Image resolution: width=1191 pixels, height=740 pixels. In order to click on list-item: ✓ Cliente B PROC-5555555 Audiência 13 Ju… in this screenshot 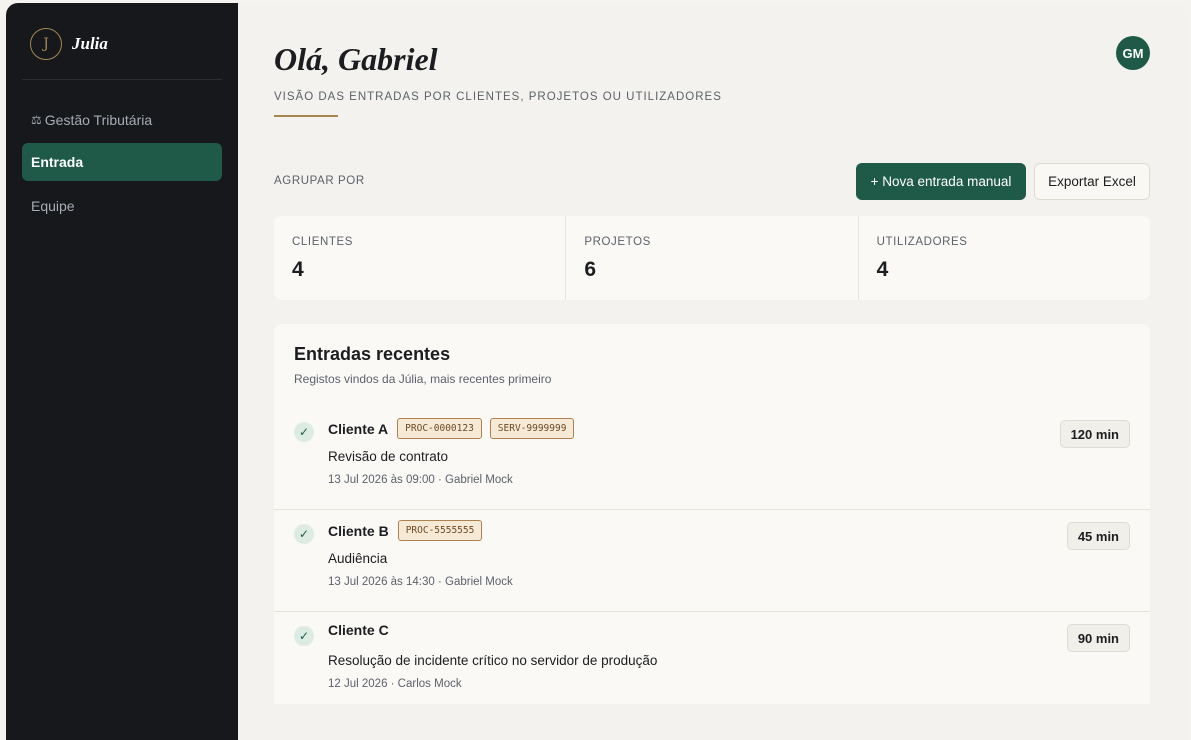, I will do `click(712, 561)`.